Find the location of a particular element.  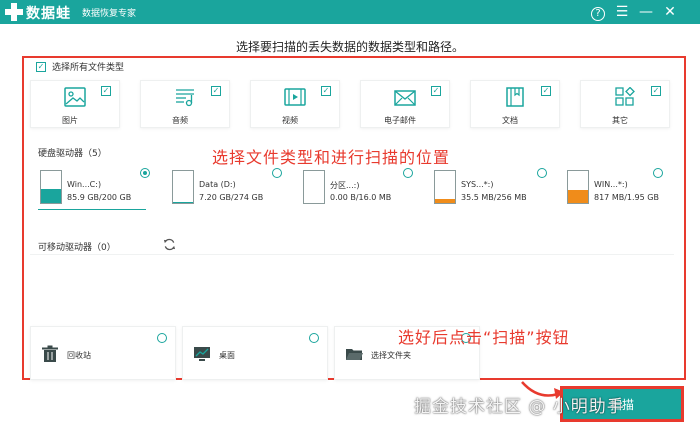

file-type-label: 视频 is located at coordinates (290, 120).